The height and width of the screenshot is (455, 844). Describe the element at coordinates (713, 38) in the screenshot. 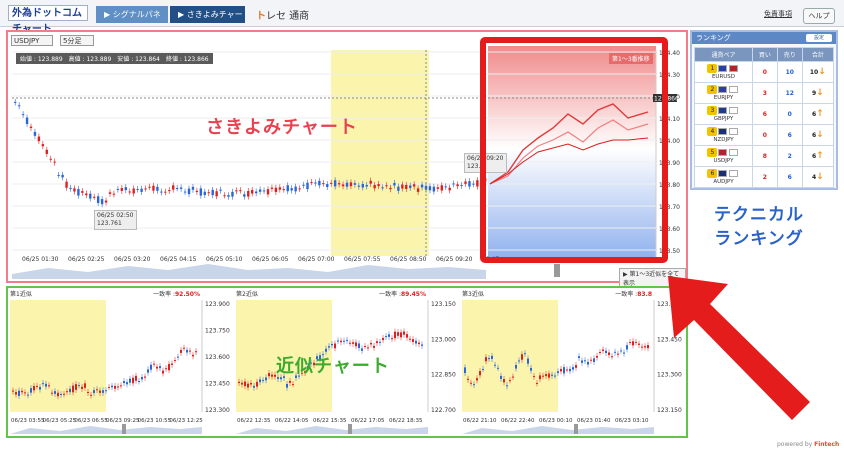

I see `ranking-title: ランキング` at that location.